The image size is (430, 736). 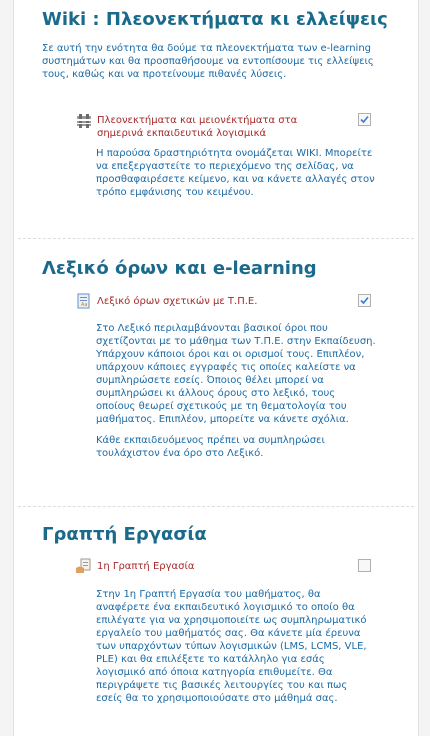 What do you see at coordinates (179, 268) in the screenshot?
I see `section-title: Λεξικό όρων και e-learning` at bounding box center [179, 268].